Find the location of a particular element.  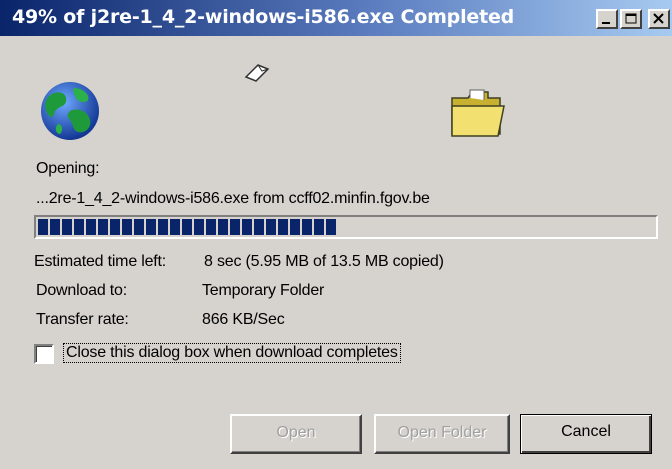

minimize-icon is located at coordinates (606, 23).